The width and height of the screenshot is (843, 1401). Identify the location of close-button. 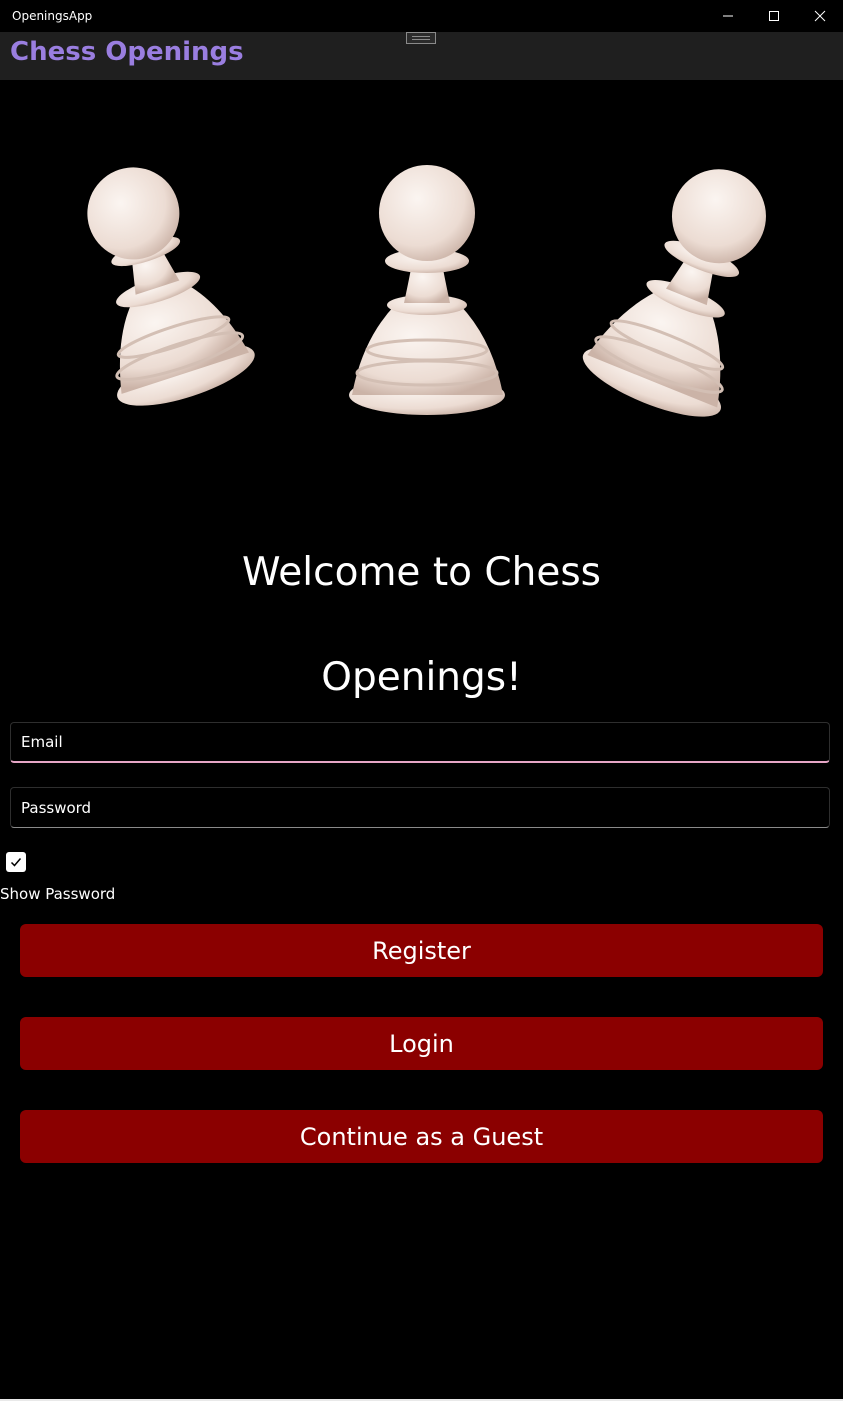
(820, 16).